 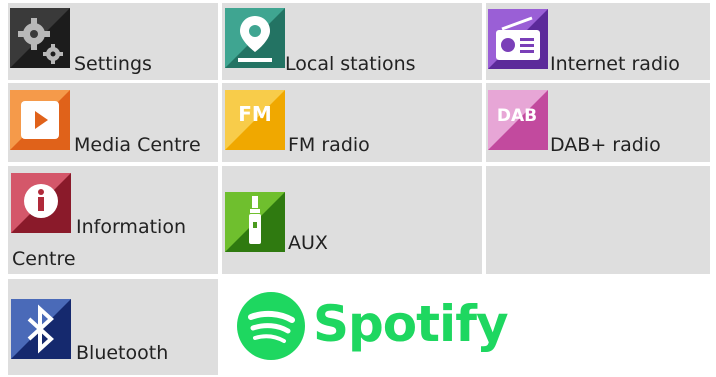 I want to click on settings-gears-icon, so click(x=40, y=38).